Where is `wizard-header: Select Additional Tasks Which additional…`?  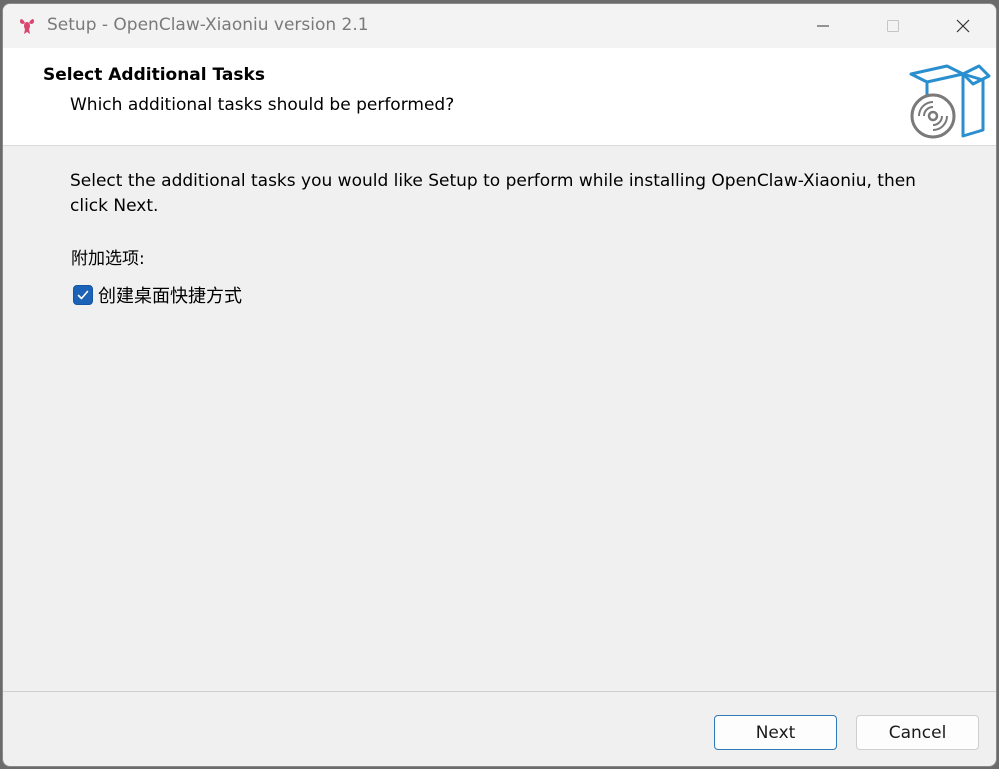 wizard-header: Select Additional Tasks Which additional… is located at coordinates (499, 97).